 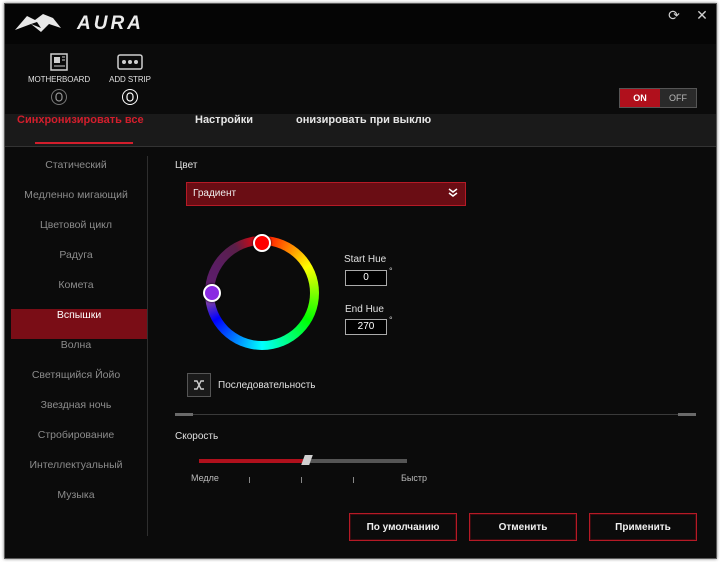 What do you see at coordinates (360, 24) in the screenshot?
I see `title-bar: AURA ⟳ ✕` at bounding box center [360, 24].